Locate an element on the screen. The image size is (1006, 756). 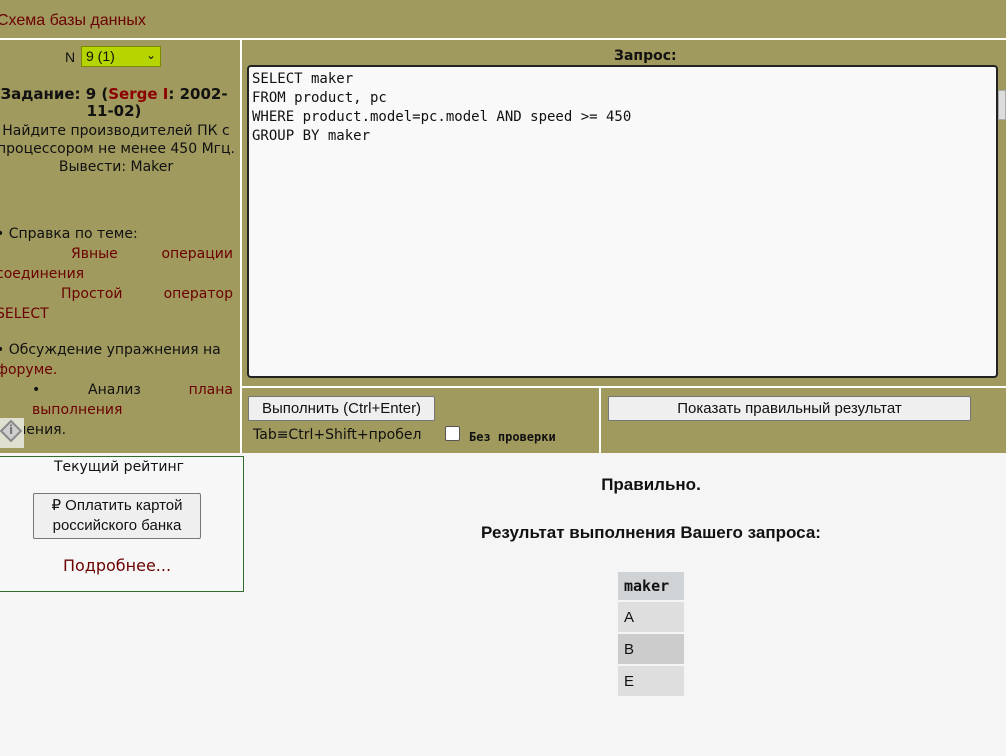
query-label: Запрос: is located at coordinates (645, 56).